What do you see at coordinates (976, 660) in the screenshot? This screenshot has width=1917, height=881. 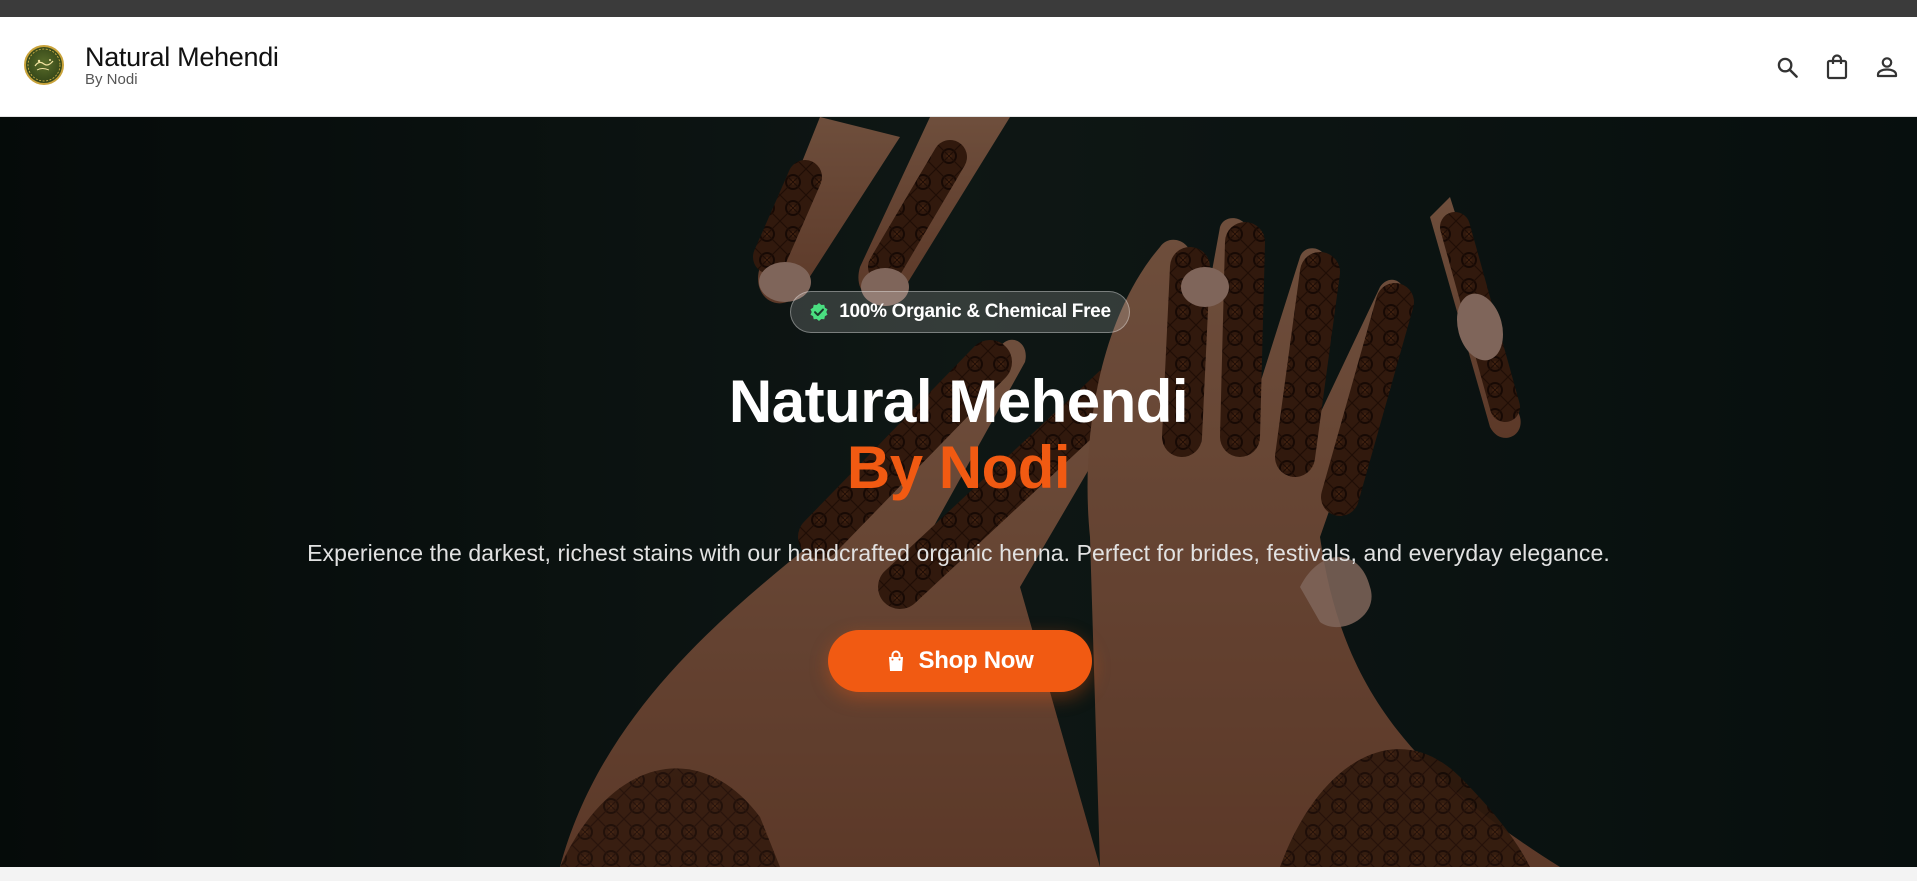 I see `shop-now-label: Shop Now` at bounding box center [976, 660].